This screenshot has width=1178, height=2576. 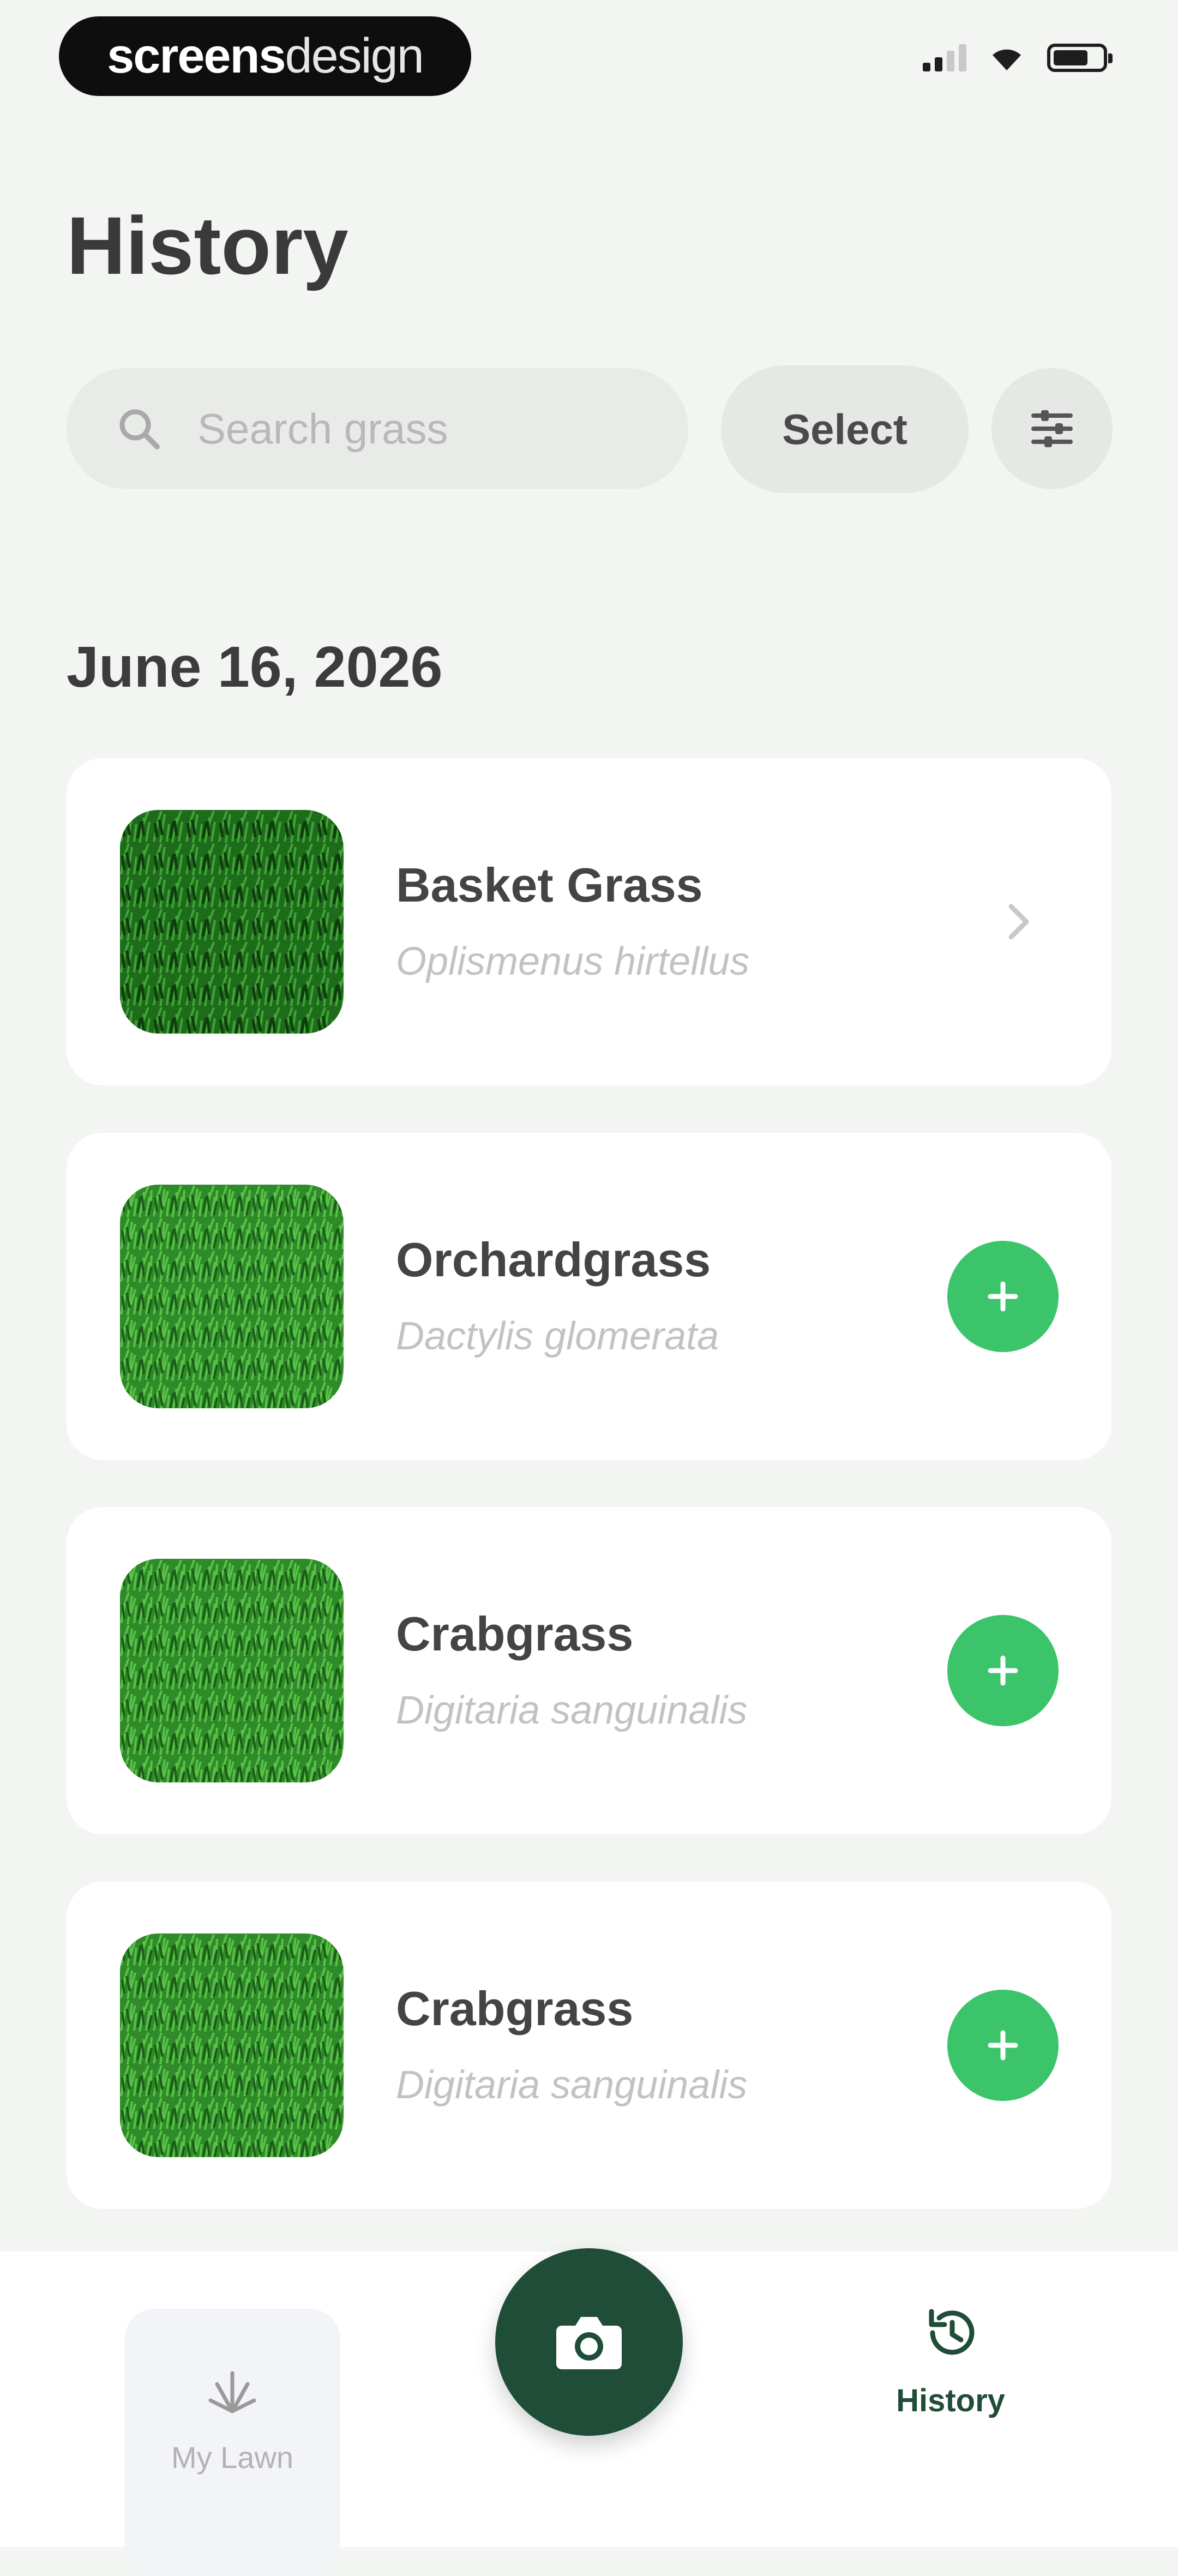 I want to click on filter-icon, so click(x=1052, y=429).